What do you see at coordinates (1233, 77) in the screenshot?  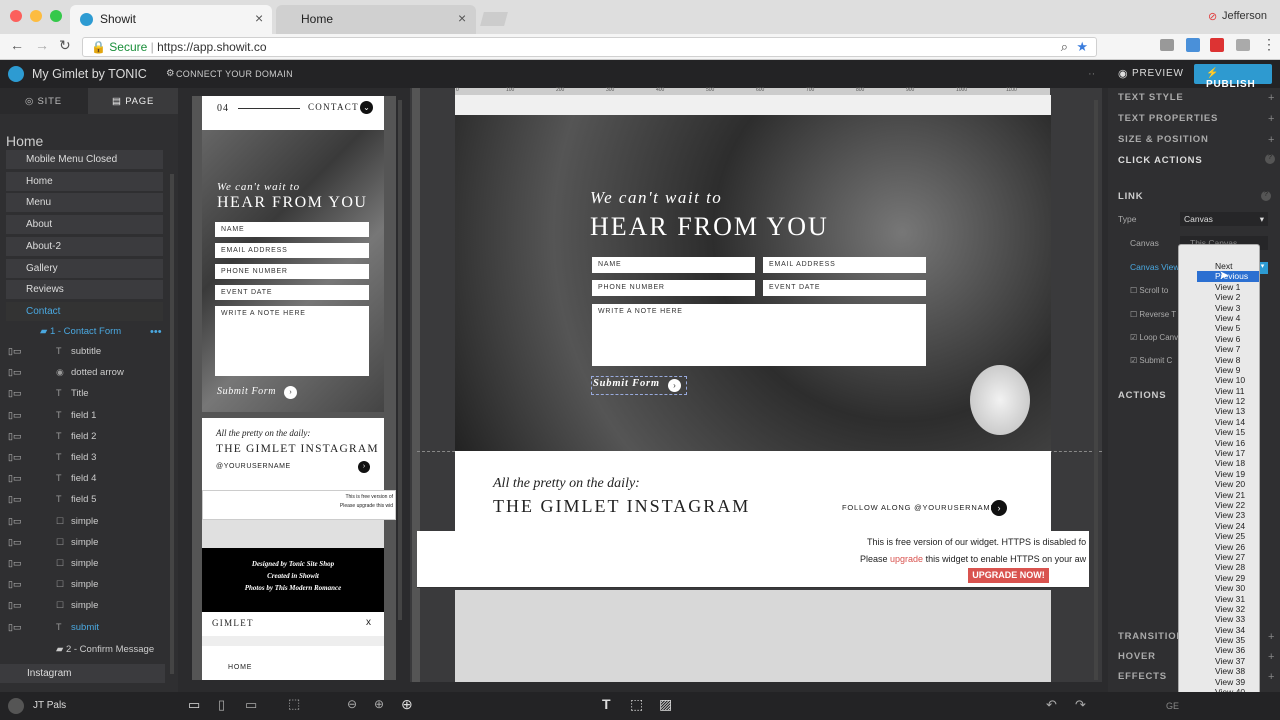 I see `publish-button: ⚡ PUBLISH` at bounding box center [1233, 77].